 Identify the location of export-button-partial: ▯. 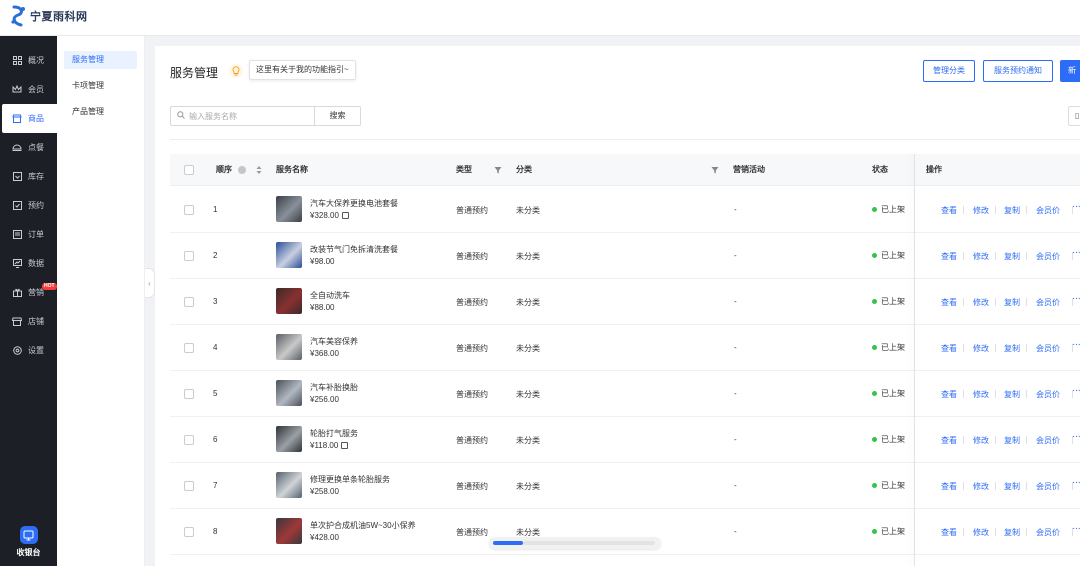
(1074, 116).